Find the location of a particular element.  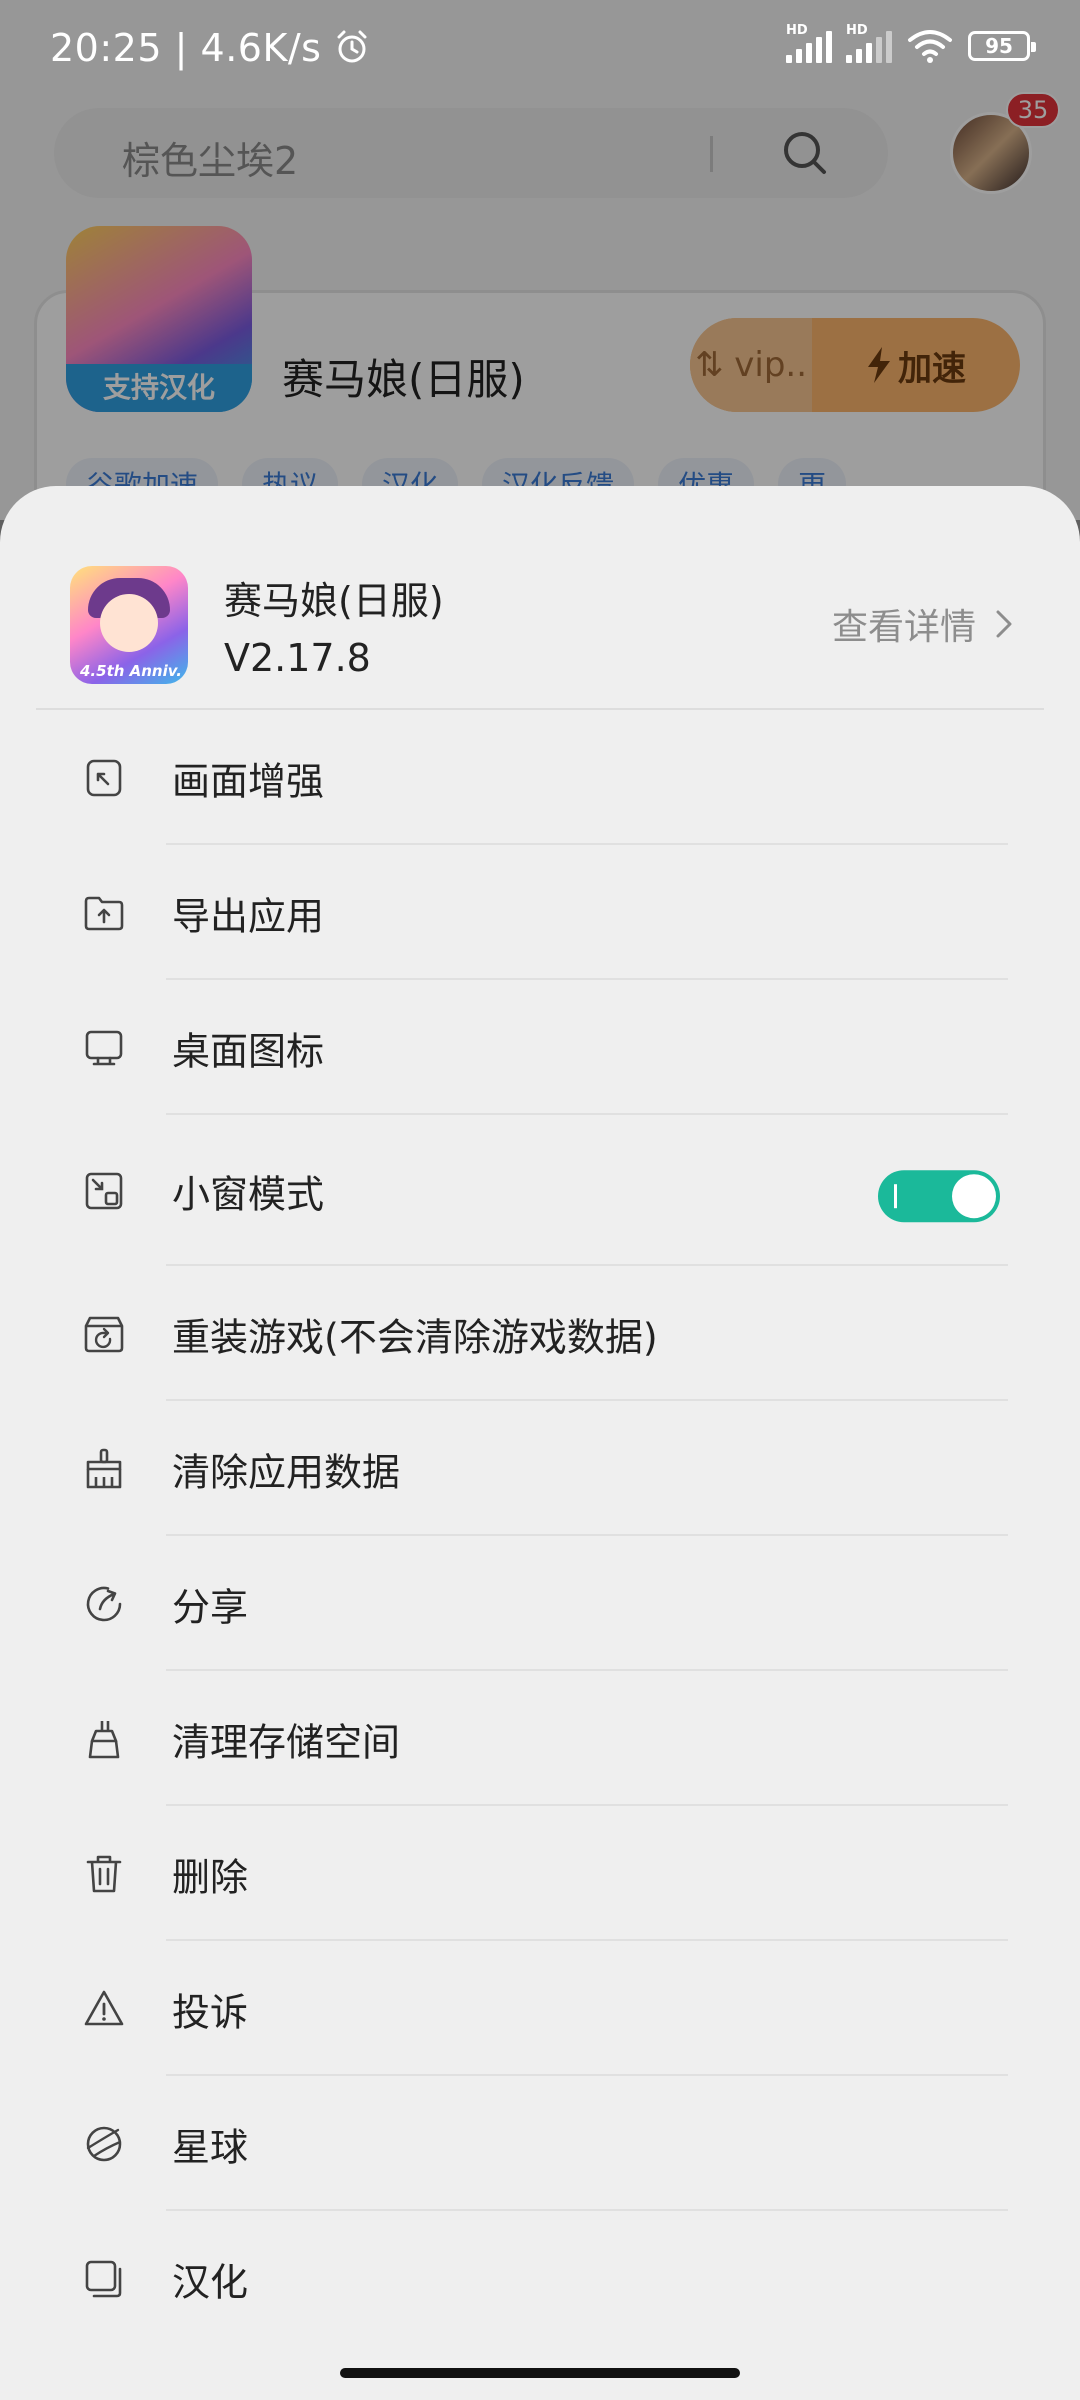

status-time: 20:25 is located at coordinates (106, 48).